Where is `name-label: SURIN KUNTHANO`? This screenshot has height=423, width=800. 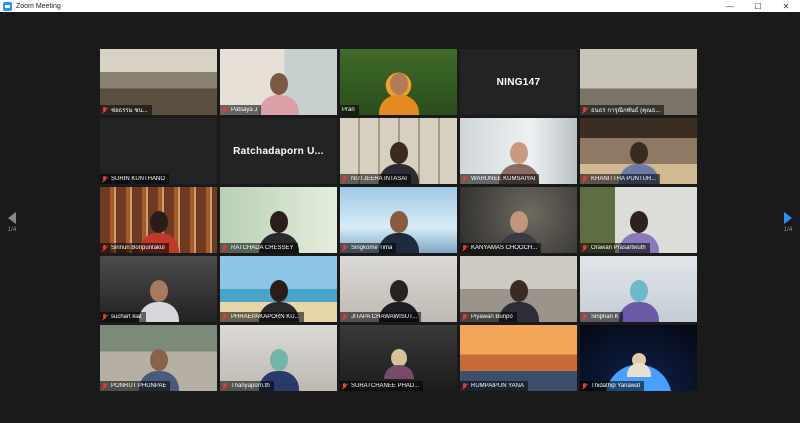
name-label: SURIN KUNTHANO is located at coordinates (135, 179).